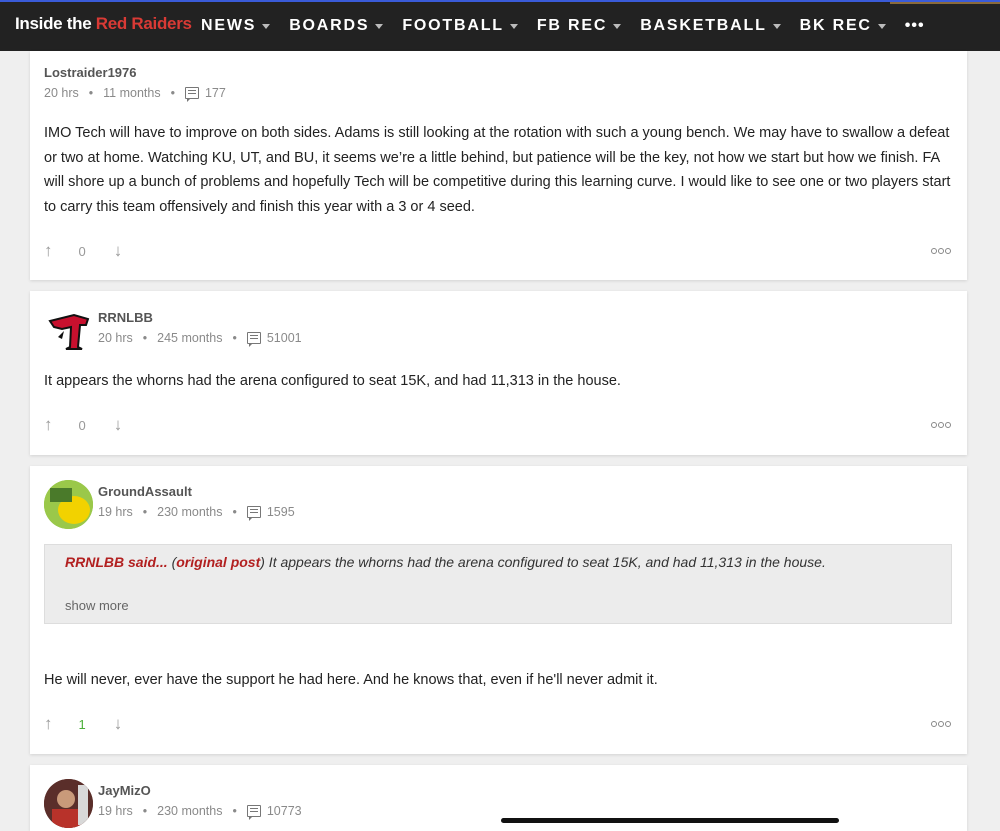  I want to click on post-username: Lostraider1976, so click(90, 72).